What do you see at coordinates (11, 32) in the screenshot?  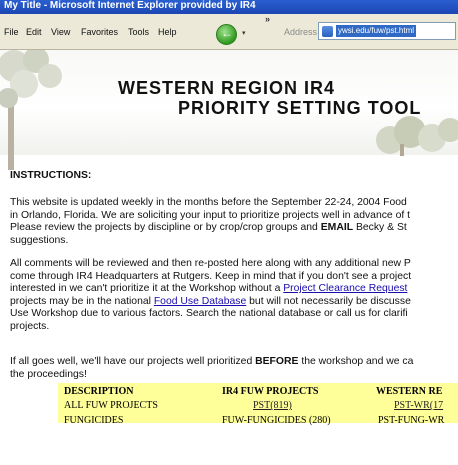 I see `menu-file: File` at bounding box center [11, 32].